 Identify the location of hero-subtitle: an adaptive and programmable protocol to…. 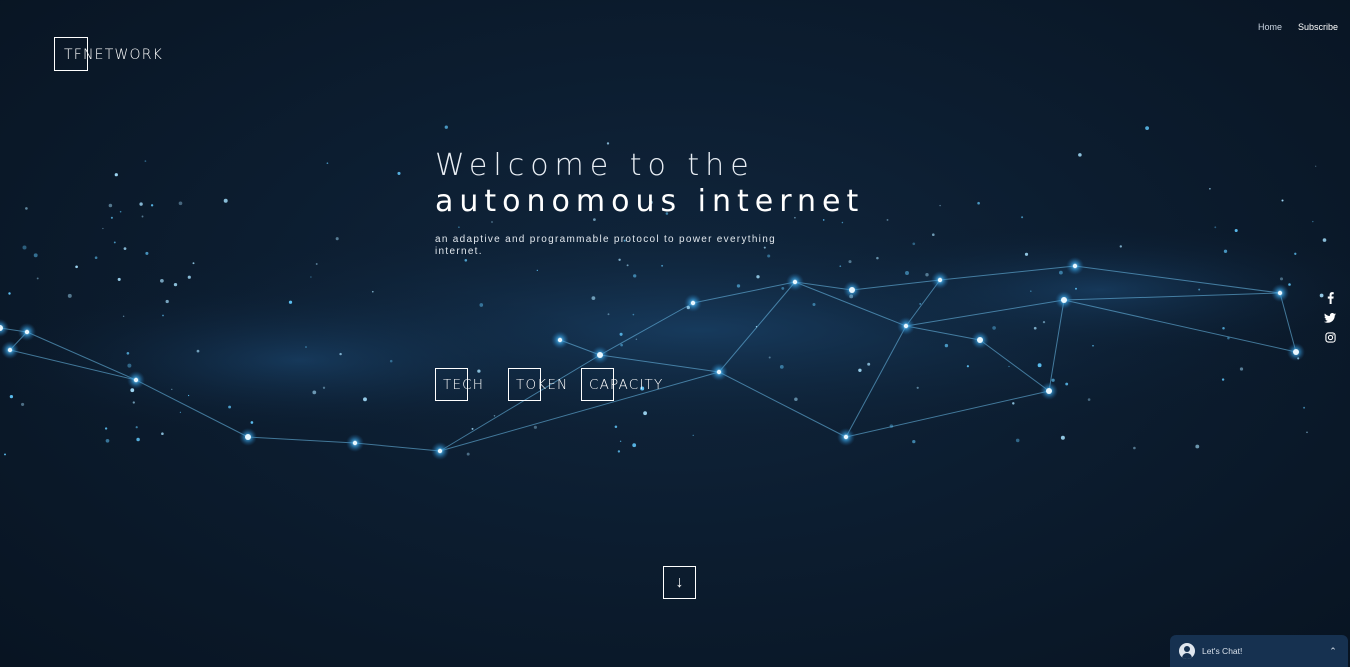
(605, 245).